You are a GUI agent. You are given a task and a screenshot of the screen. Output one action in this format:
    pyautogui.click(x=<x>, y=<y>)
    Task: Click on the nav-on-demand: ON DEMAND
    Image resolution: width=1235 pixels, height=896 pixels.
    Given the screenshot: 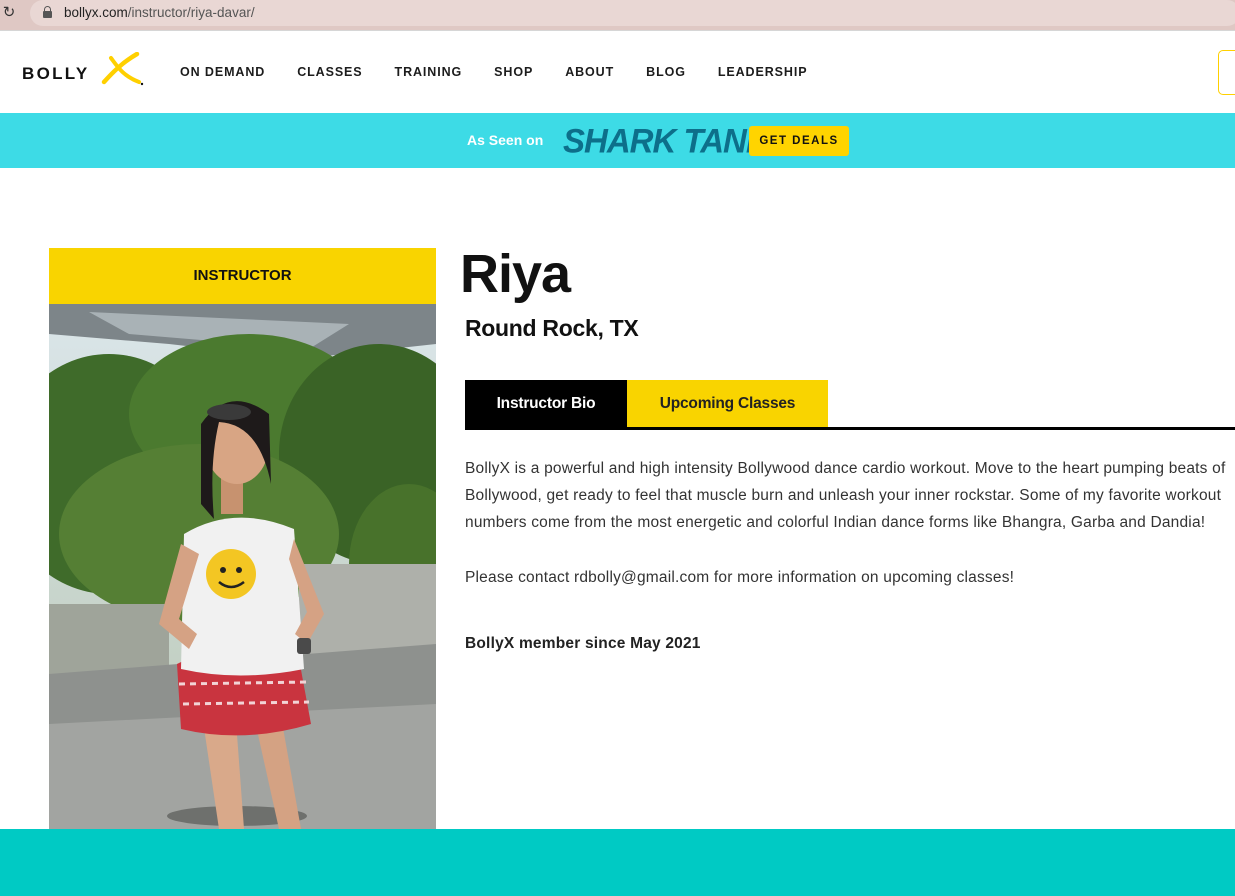 What is the action you would take?
    pyautogui.click(x=222, y=72)
    